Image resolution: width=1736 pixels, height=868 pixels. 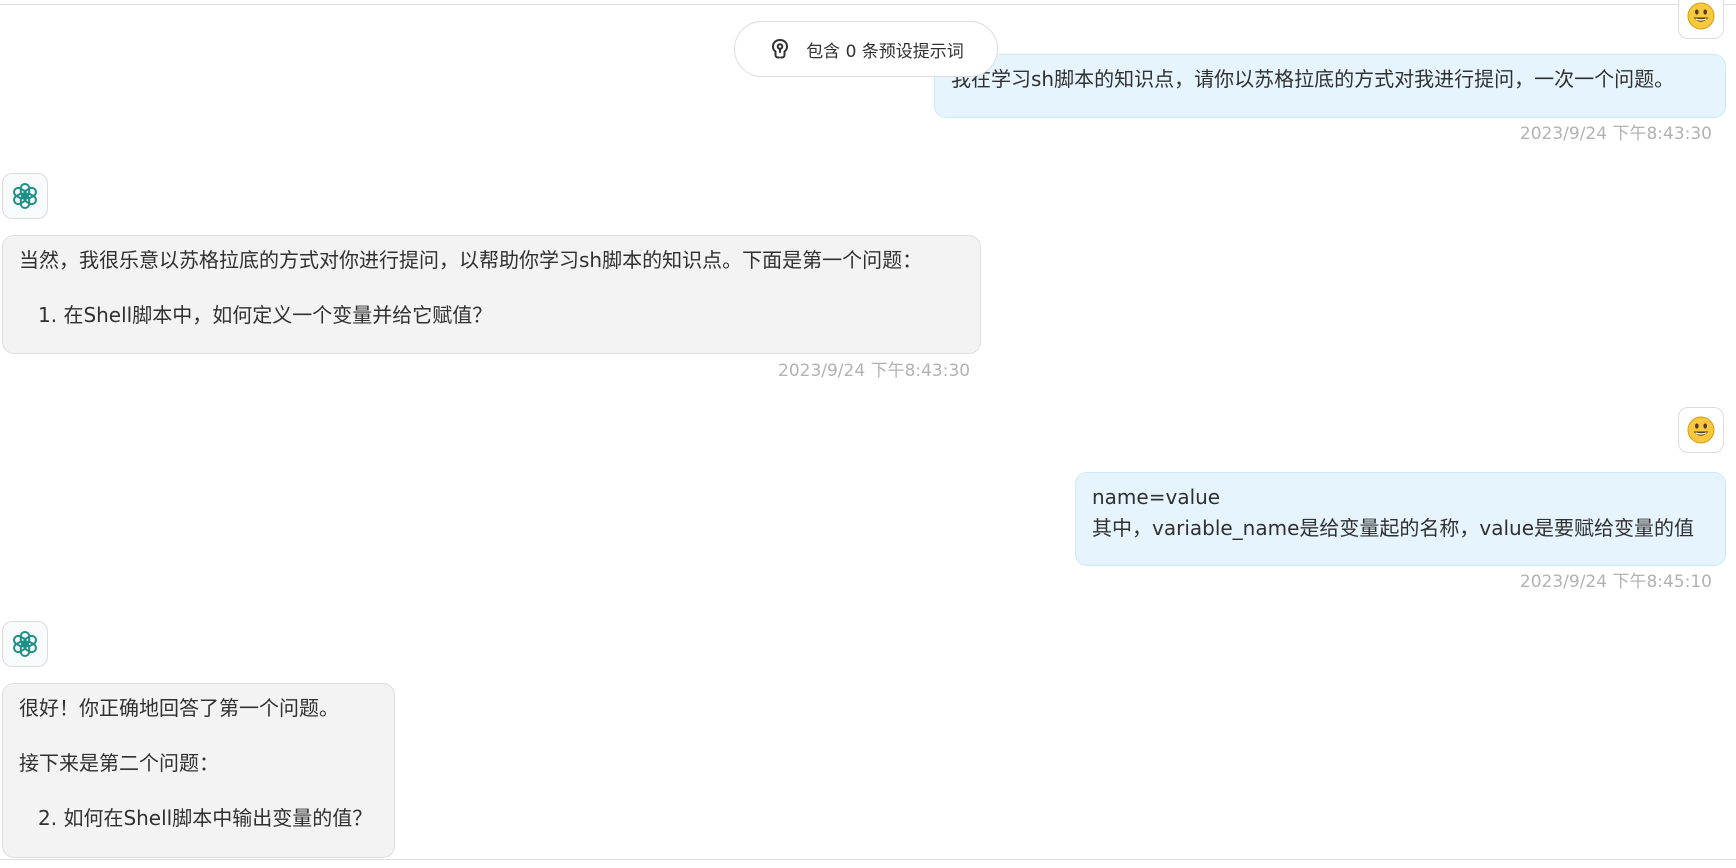 I want to click on user-message-bubble: 我在学习sh脚本的知识点，请你以苏格拉底的方式对我进行提问，一次一个问题。, so click(x=1330, y=86).